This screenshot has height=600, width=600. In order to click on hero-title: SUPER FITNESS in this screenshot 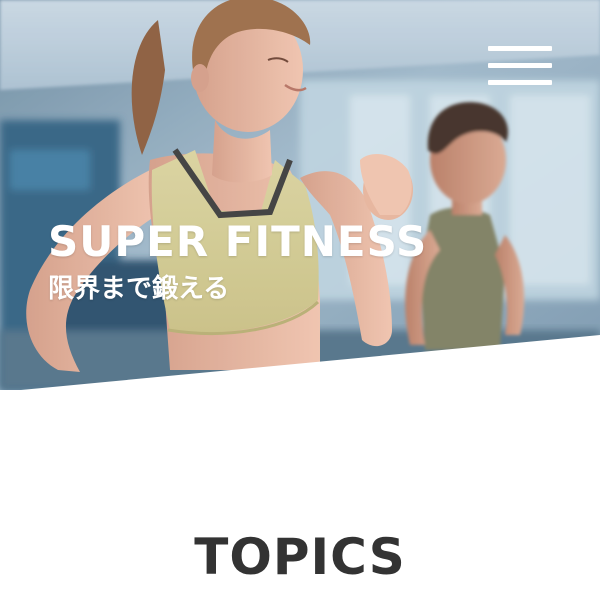, I will do `click(238, 241)`.